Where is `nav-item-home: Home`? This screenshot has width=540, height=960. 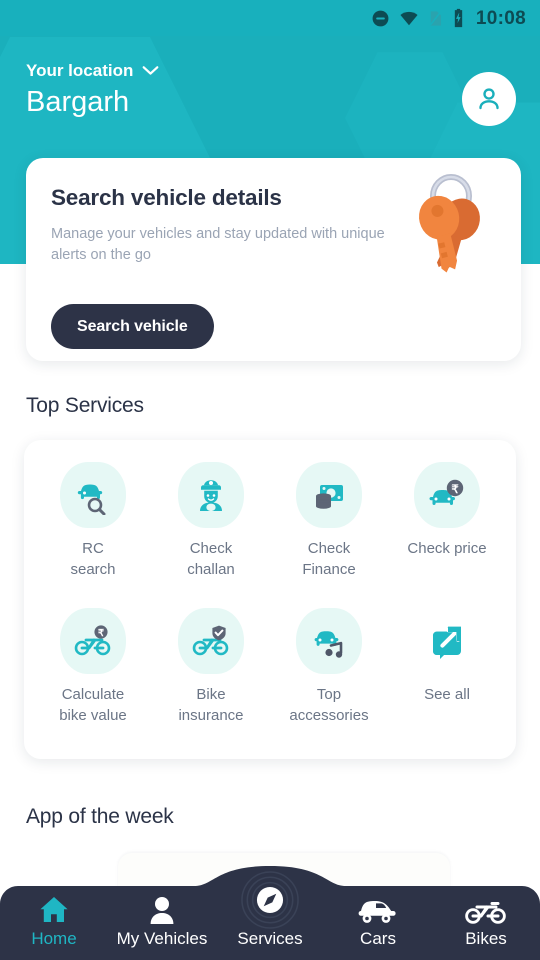 nav-item-home: Home is located at coordinates (54, 925).